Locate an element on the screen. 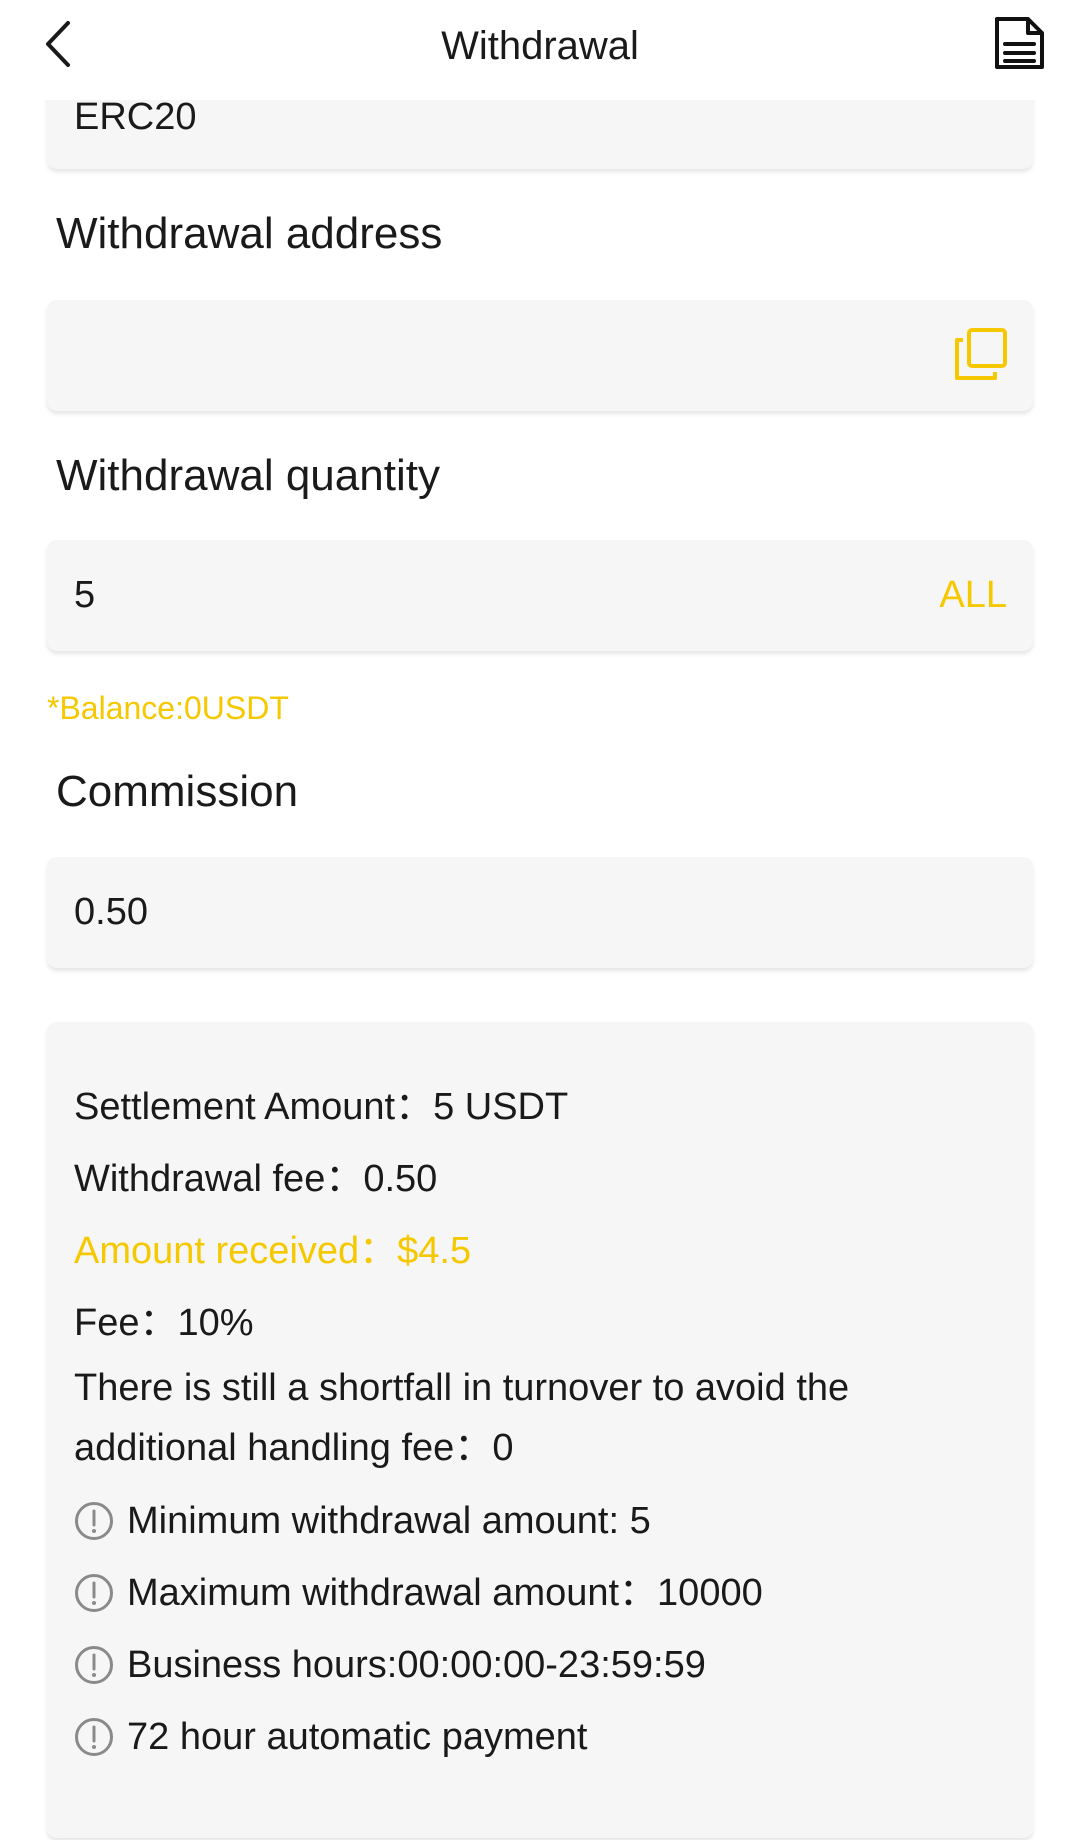 This screenshot has width=1080, height=1840. commission-value: 0.50 is located at coordinates (111, 912).